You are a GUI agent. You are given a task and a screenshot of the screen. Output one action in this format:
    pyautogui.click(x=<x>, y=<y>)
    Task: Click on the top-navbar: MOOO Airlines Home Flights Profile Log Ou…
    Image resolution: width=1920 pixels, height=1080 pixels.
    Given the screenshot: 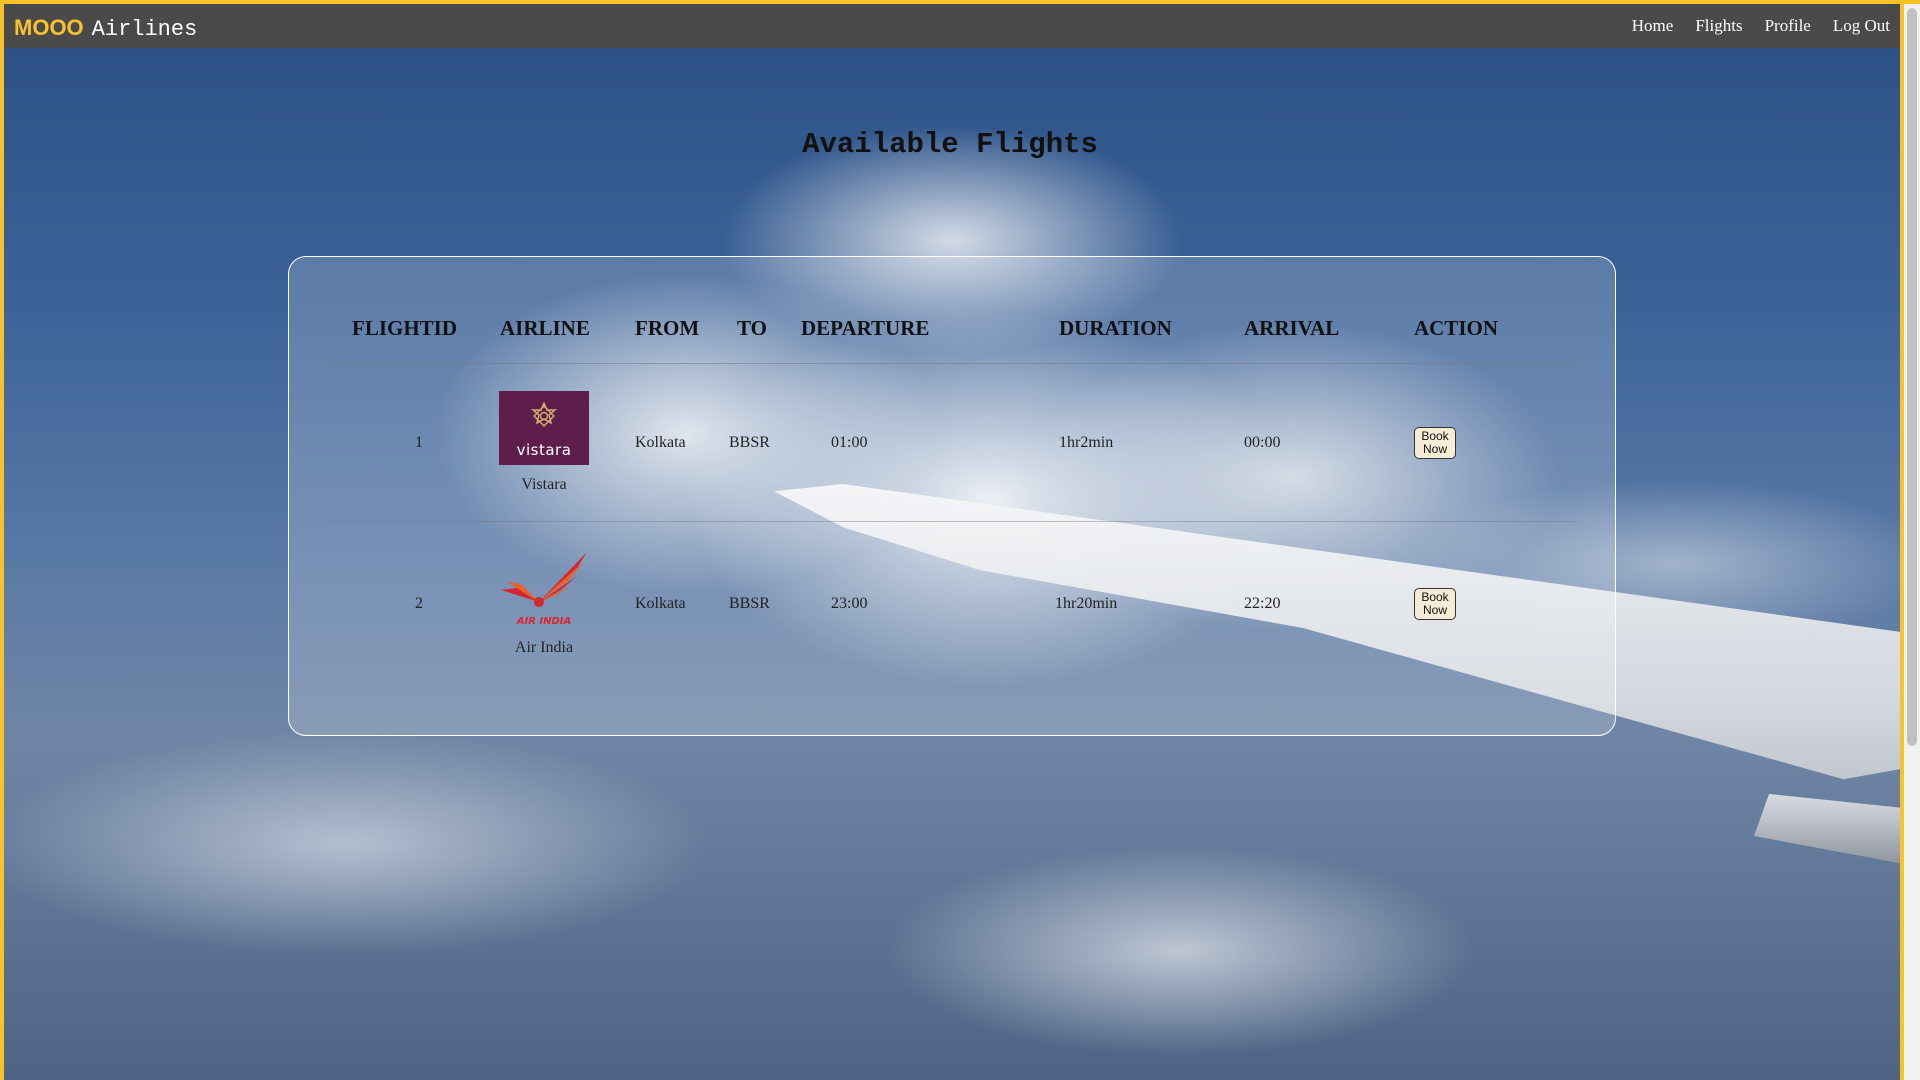 What is the action you would take?
    pyautogui.click(x=952, y=26)
    